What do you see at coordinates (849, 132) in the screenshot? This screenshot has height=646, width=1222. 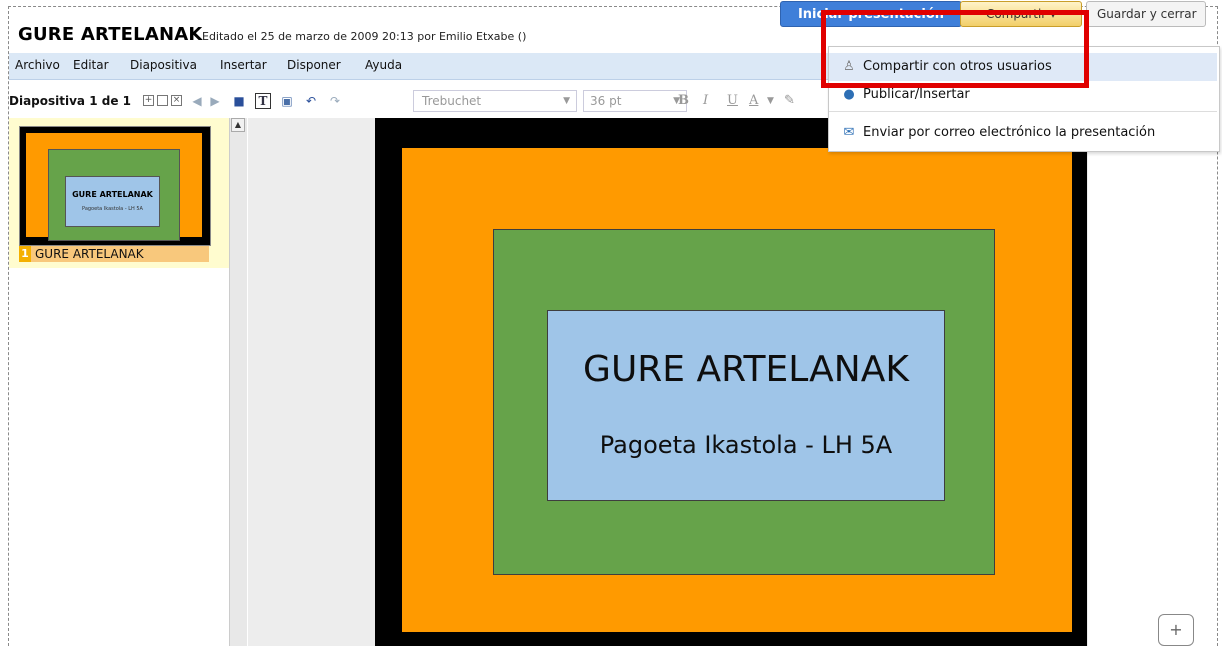 I see `envelope-icon: ✉` at bounding box center [849, 132].